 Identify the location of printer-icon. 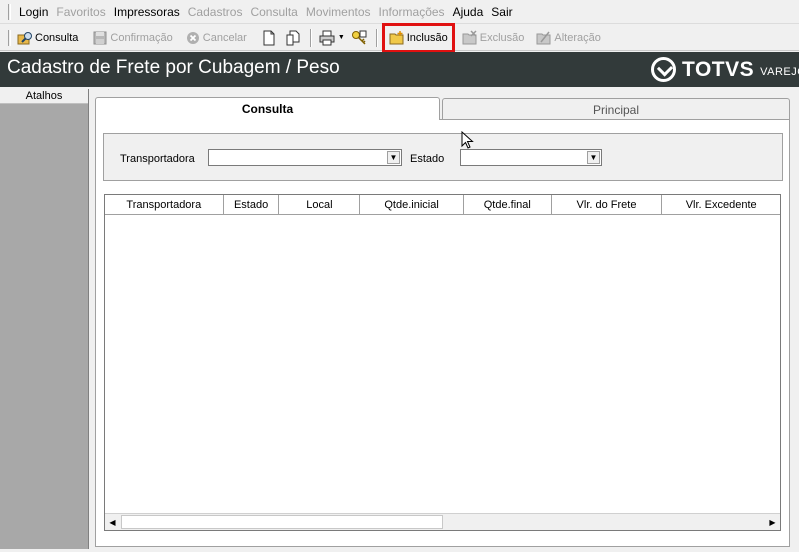
(327, 38).